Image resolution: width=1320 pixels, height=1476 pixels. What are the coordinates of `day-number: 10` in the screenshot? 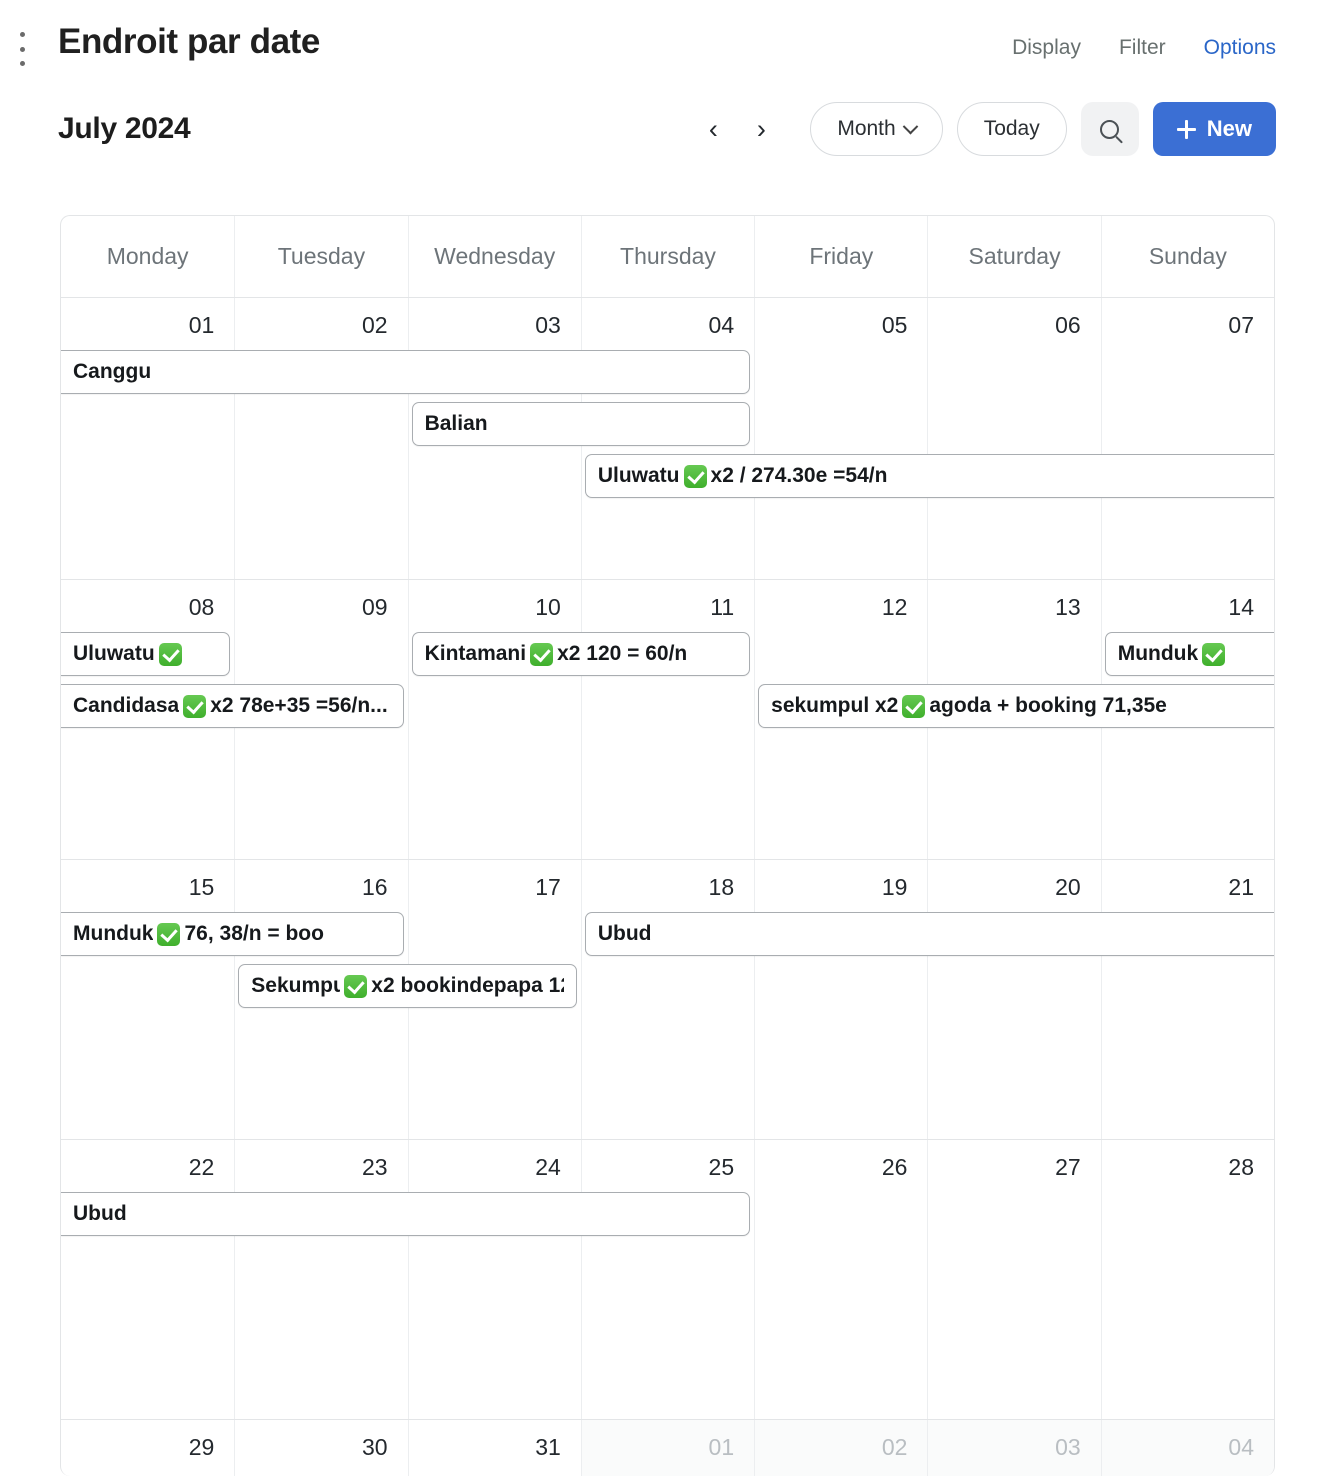 It's located at (548, 607).